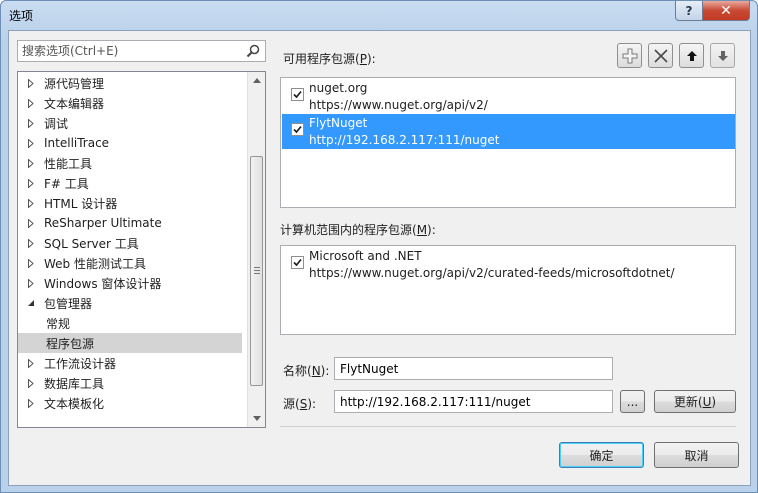 The height and width of the screenshot is (493, 758). I want to click on name-label: 名称(N):, so click(306, 370).